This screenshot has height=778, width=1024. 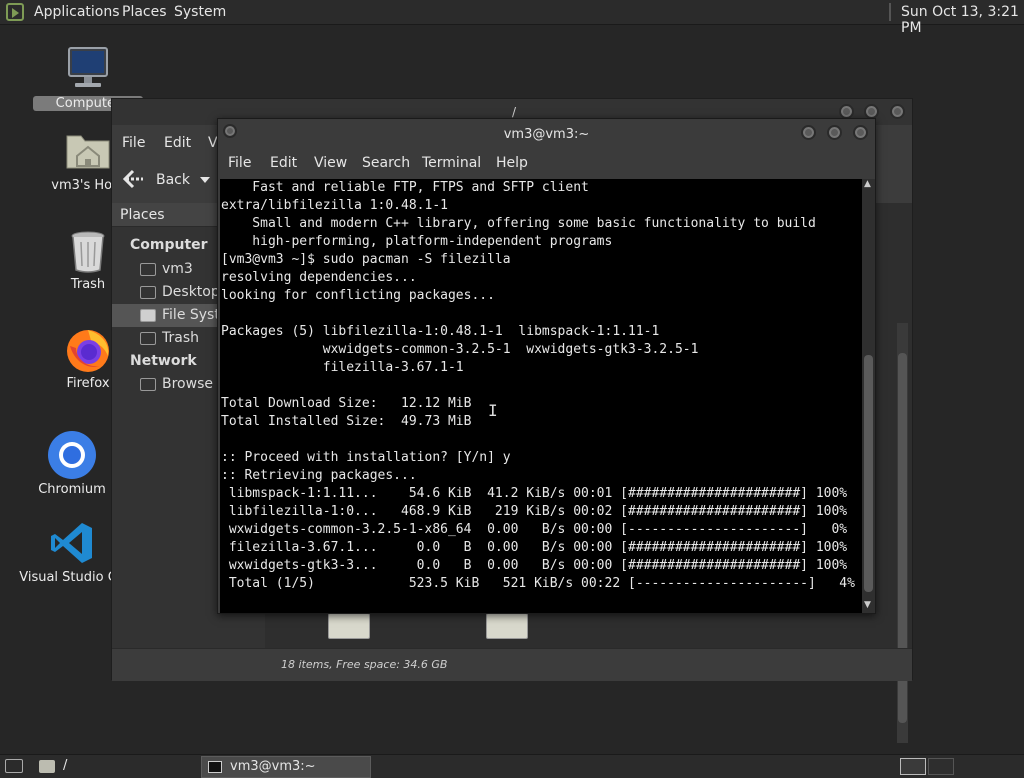 What do you see at coordinates (72, 455) in the screenshot?
I see `chromium-icon` at bounding box center [72, 455].